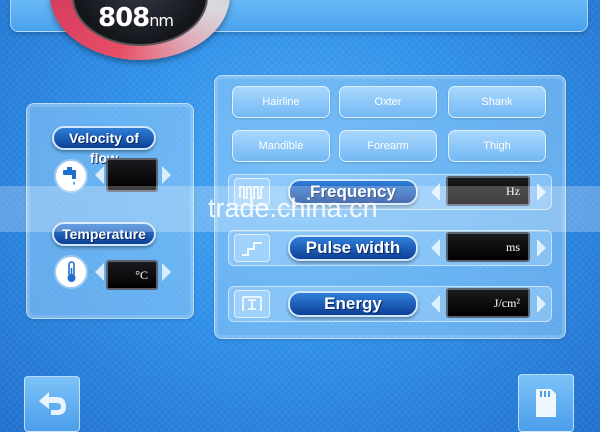 The height and width of the screenshot is (432, 600). What do you see at coordinates (71, 272) in the screenshot?
I see `thermometer-icon` at bounding box center [71, 272].